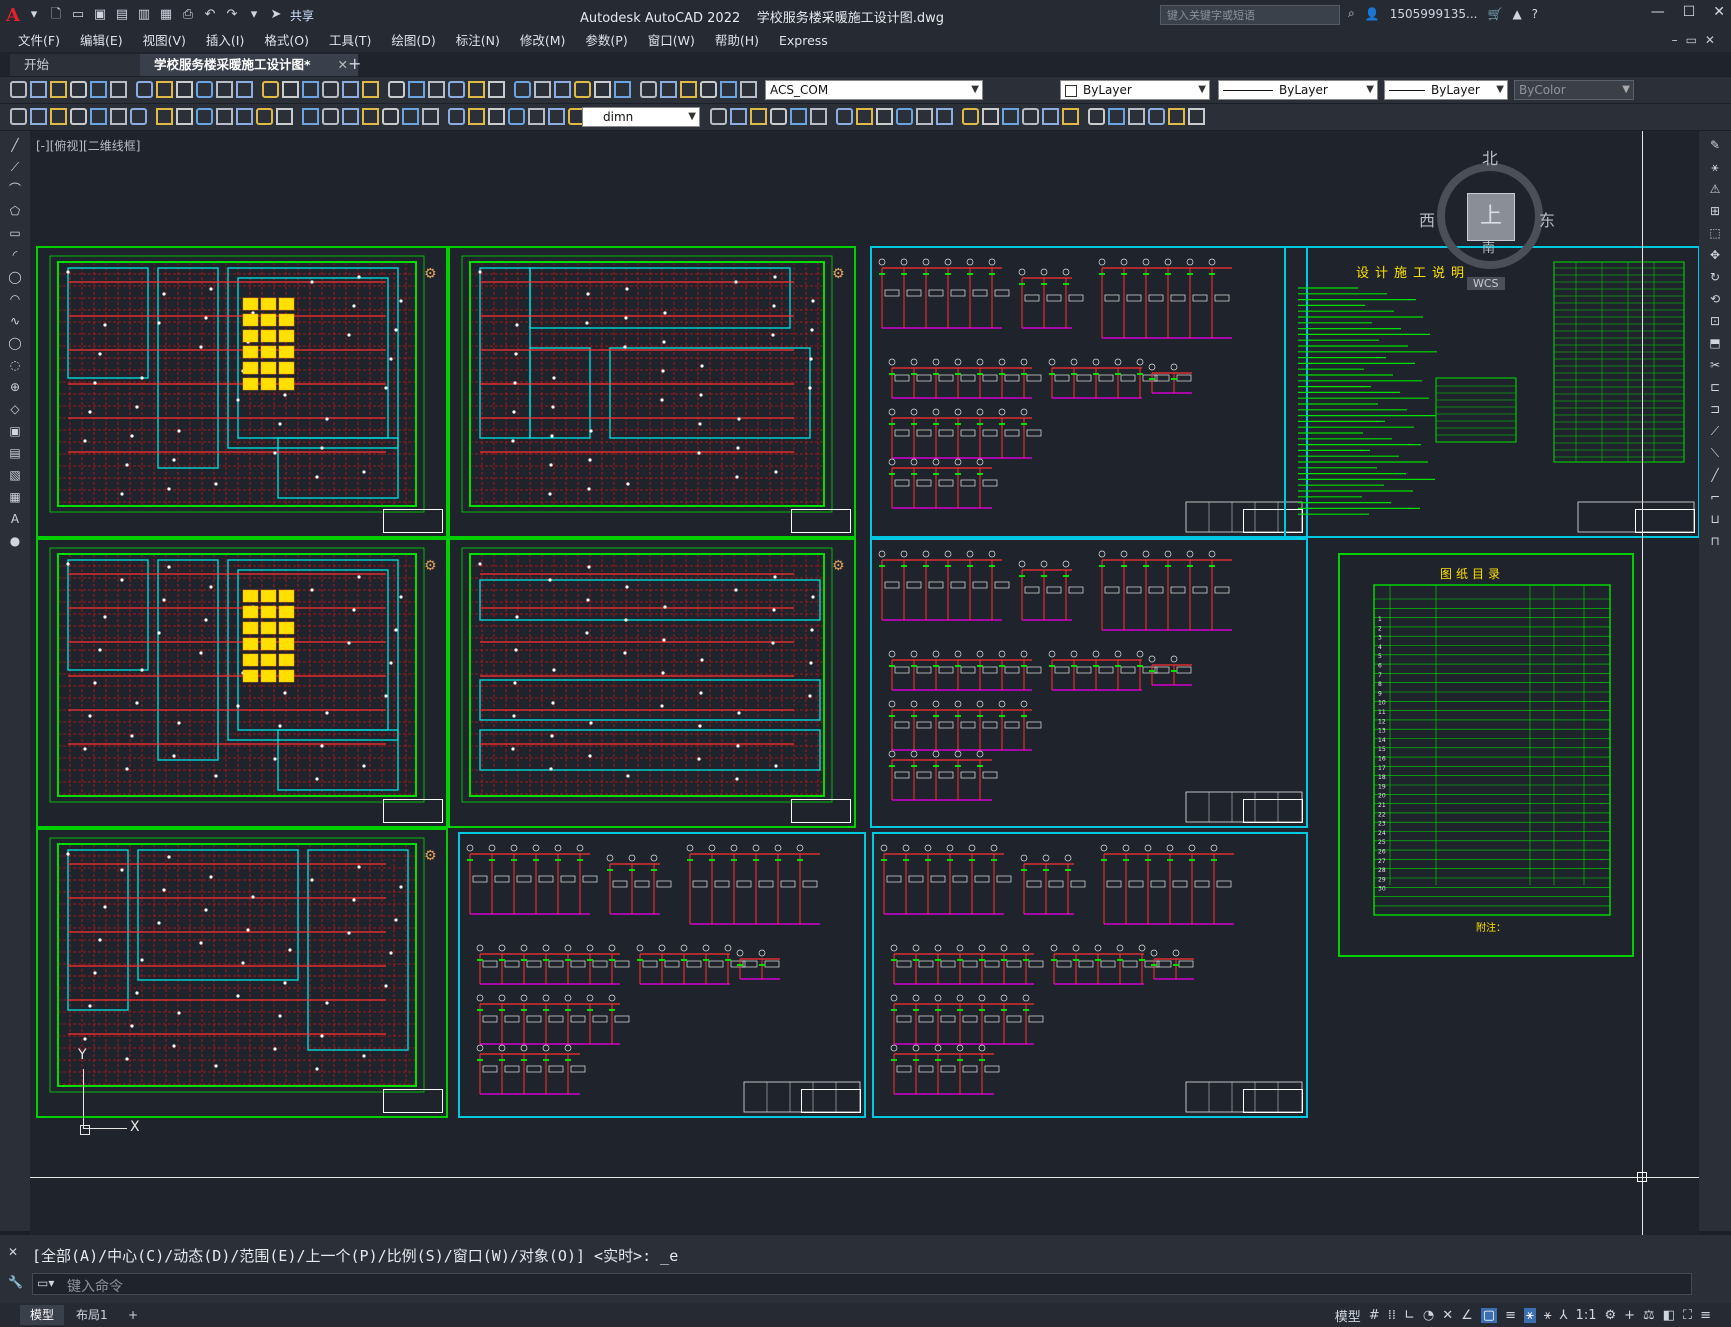 The height and width of the screenshot is (1327, 1731). Describe the element at coordinates (42, 1315) in the screenshot. I see `tab-model: 模型` at that location.